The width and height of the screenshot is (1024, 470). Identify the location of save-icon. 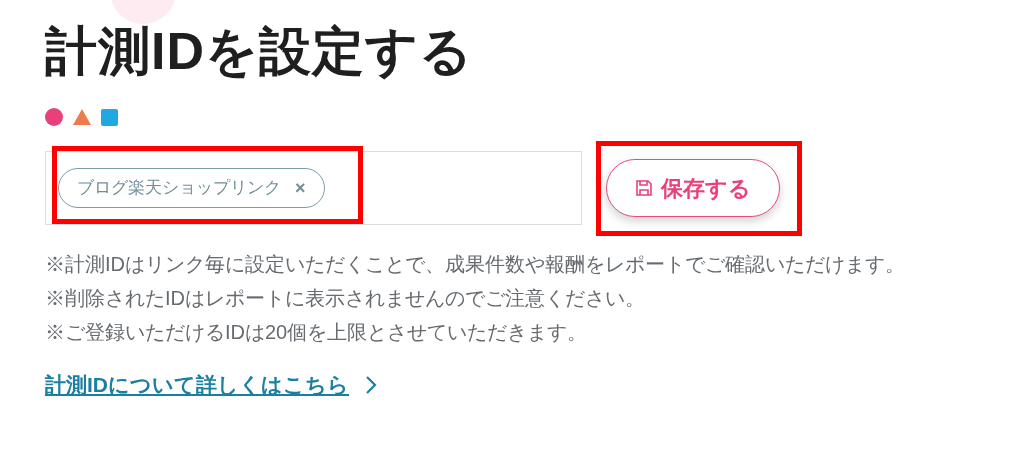
(644, 188).